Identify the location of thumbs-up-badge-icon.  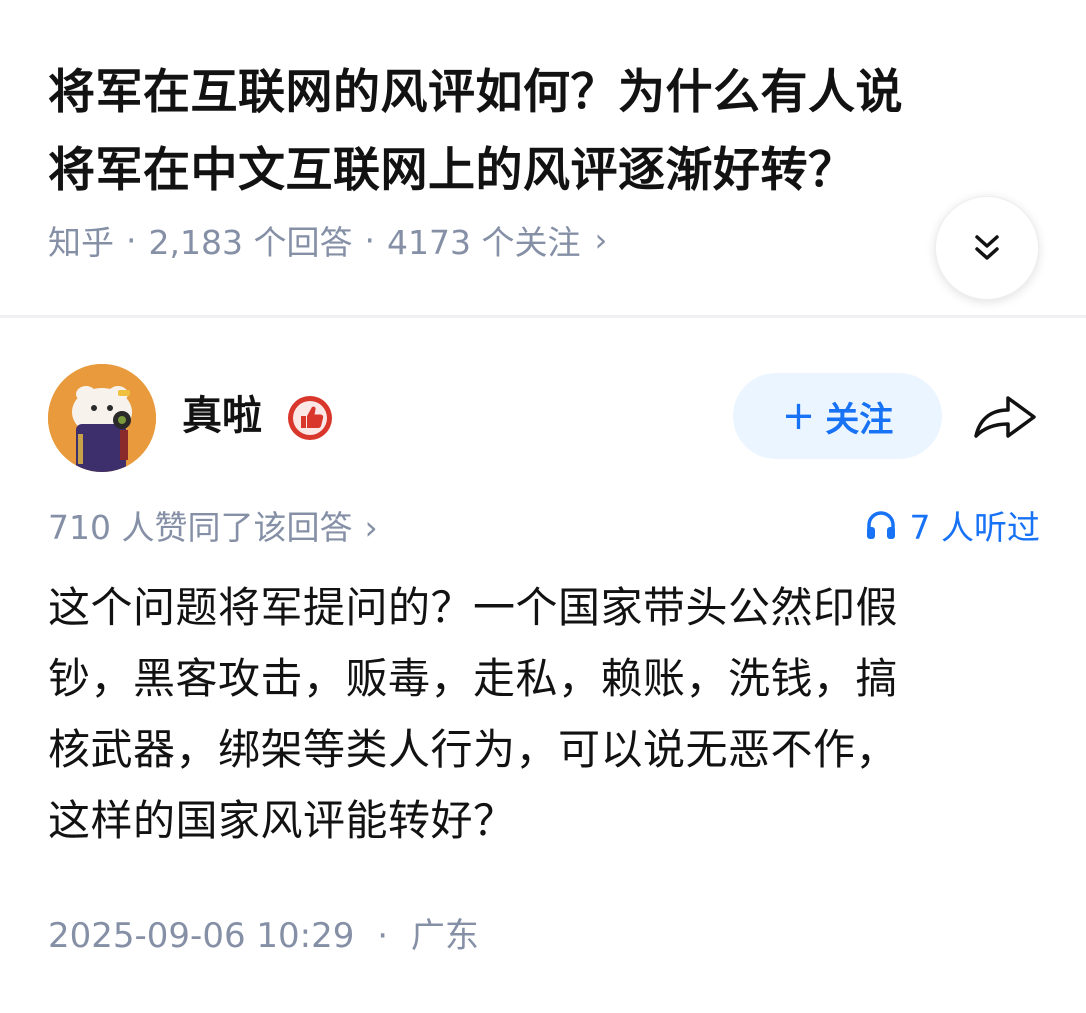
(310, 418).